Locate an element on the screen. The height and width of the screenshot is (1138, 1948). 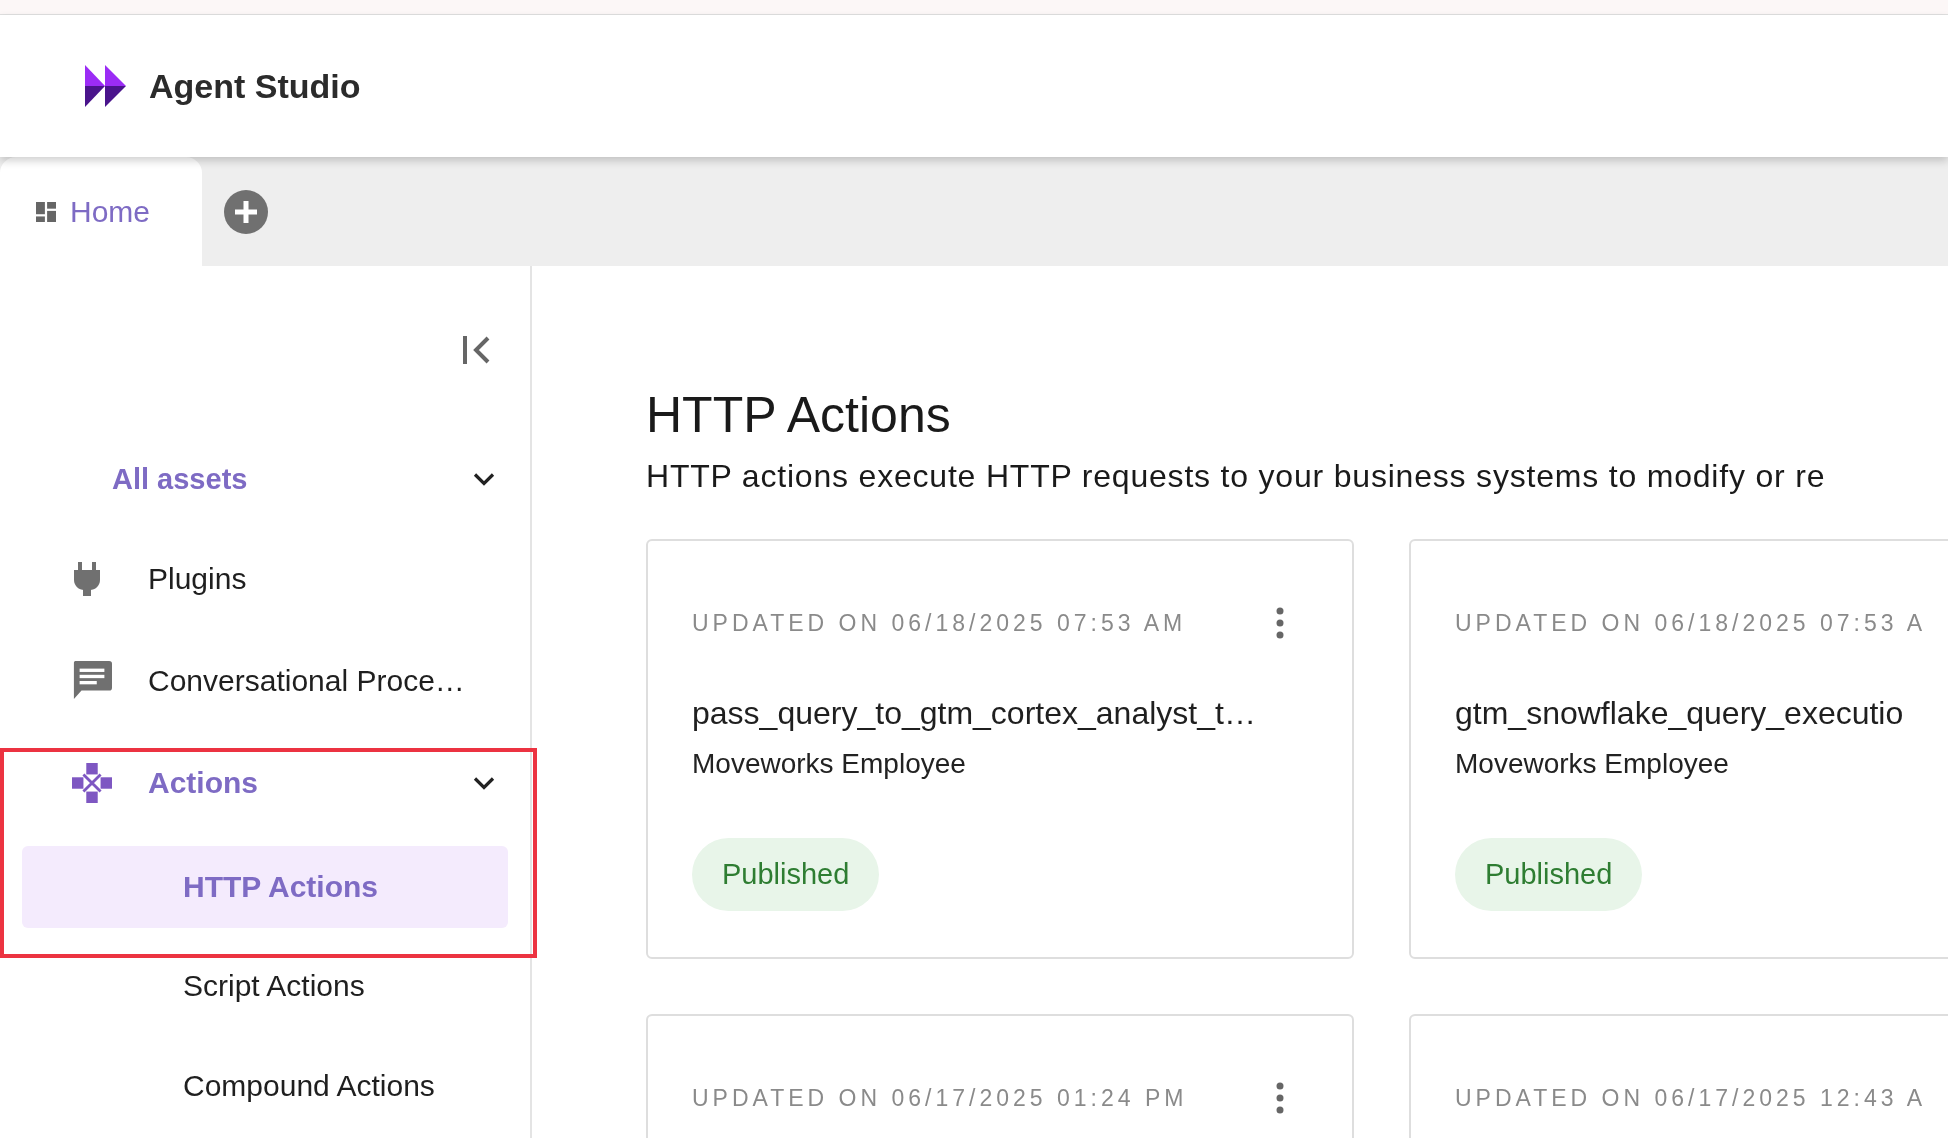
all-assets-dropdown: All assets is located at coordinates (304, 479).